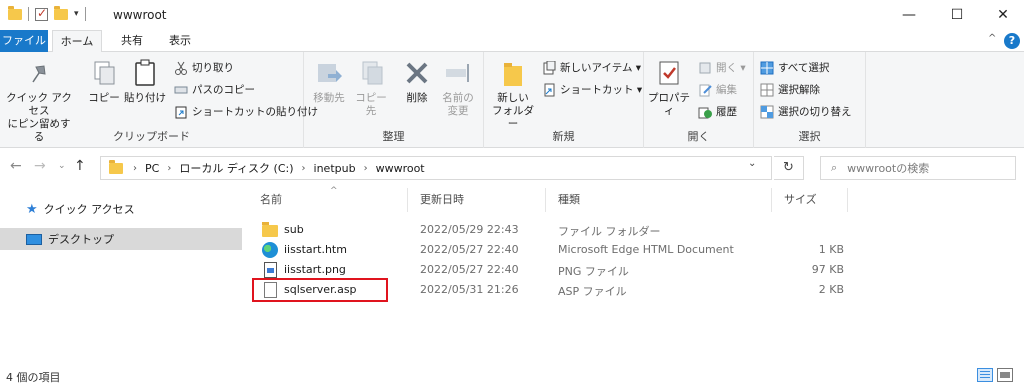 The height and width of the screenshot is (387, 1024). I want to click on file-size: 97 KB, so click(827, 269).